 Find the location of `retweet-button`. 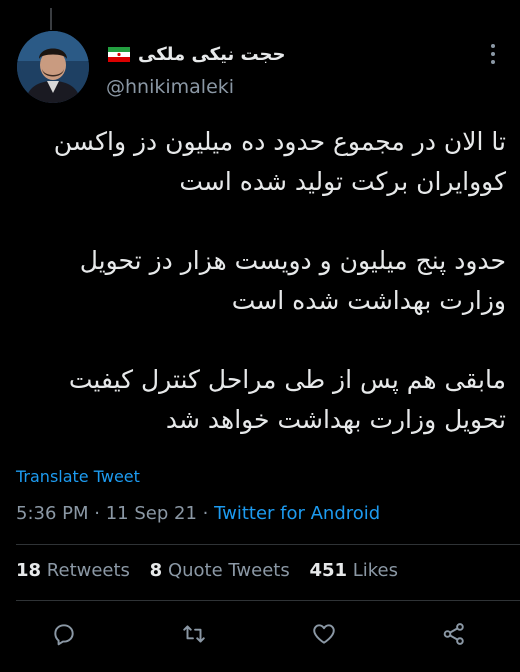

retweet-button is located at coordinates (194, 634).